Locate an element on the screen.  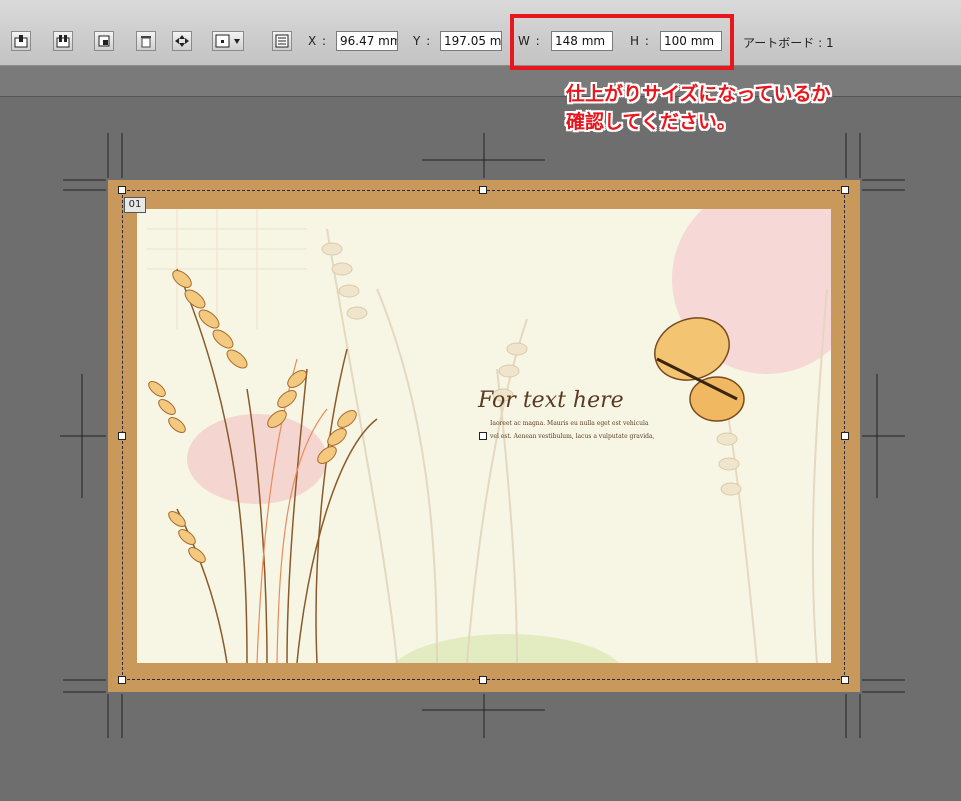
center-point-handle is located at coordinates (483, 436).